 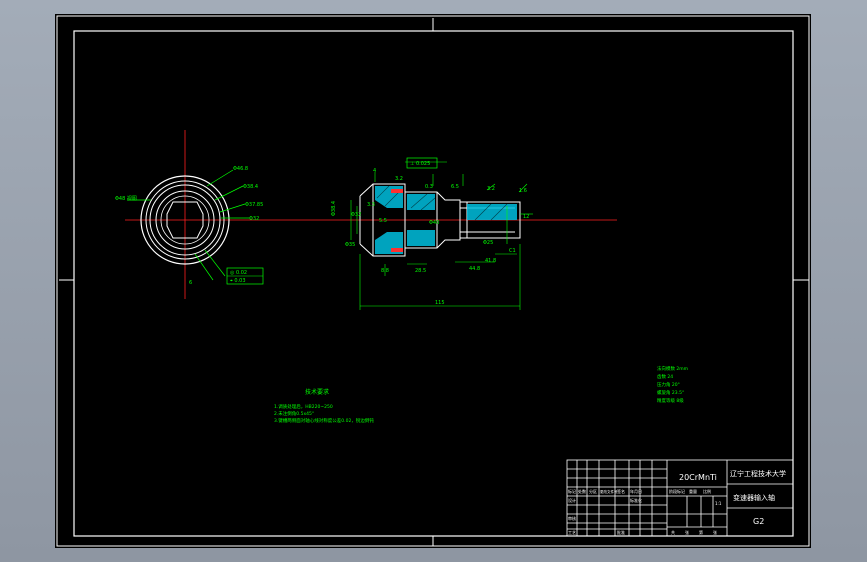 What do you see at coordinates (334, 208) in the screenshot?
I see `dim-left-1: Φ38.4` at bounding box center [334, 208].